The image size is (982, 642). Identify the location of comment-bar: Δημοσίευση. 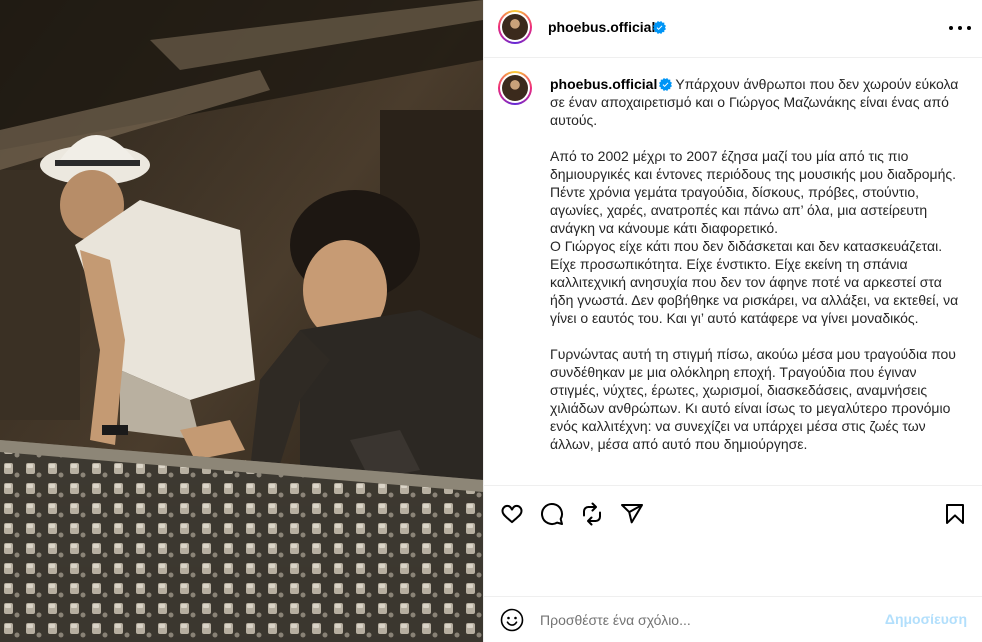
(733, 619).